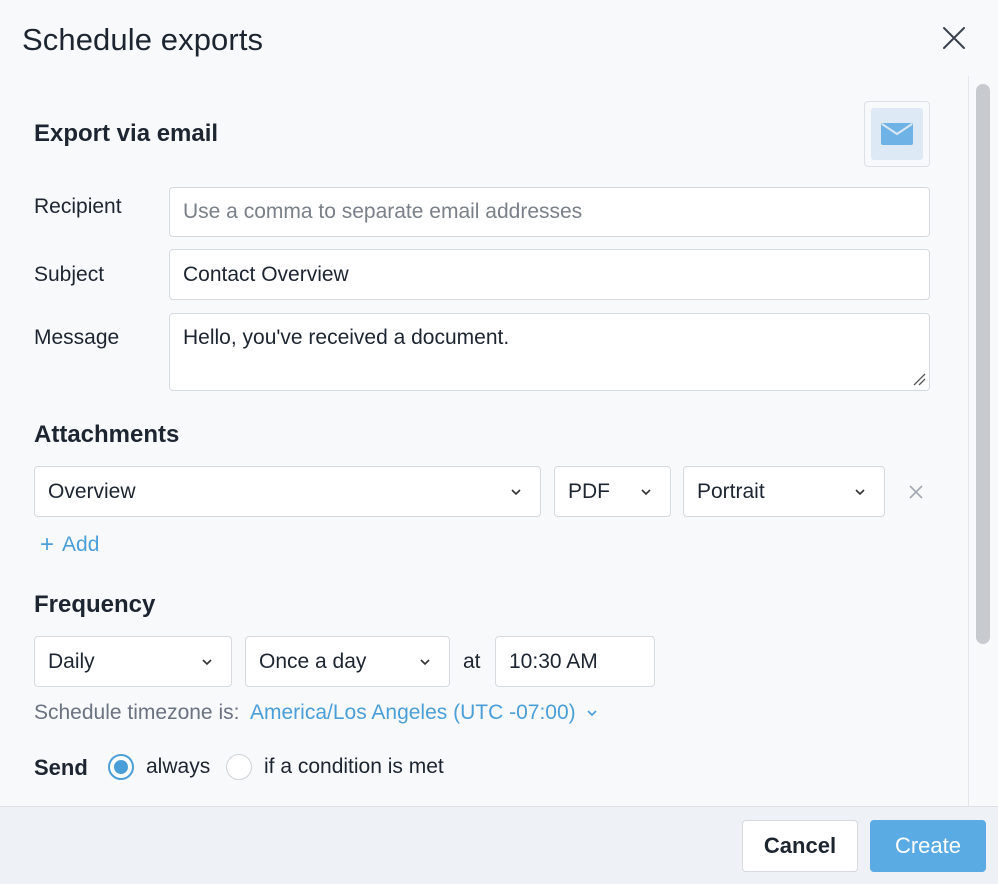 The width and height of the screenshot is (998, 884). Describe the element at coordinates (413, 712) in the screenshot. I see `timezone-value: America/Los Angeles (UTC -07:00)` at that location.